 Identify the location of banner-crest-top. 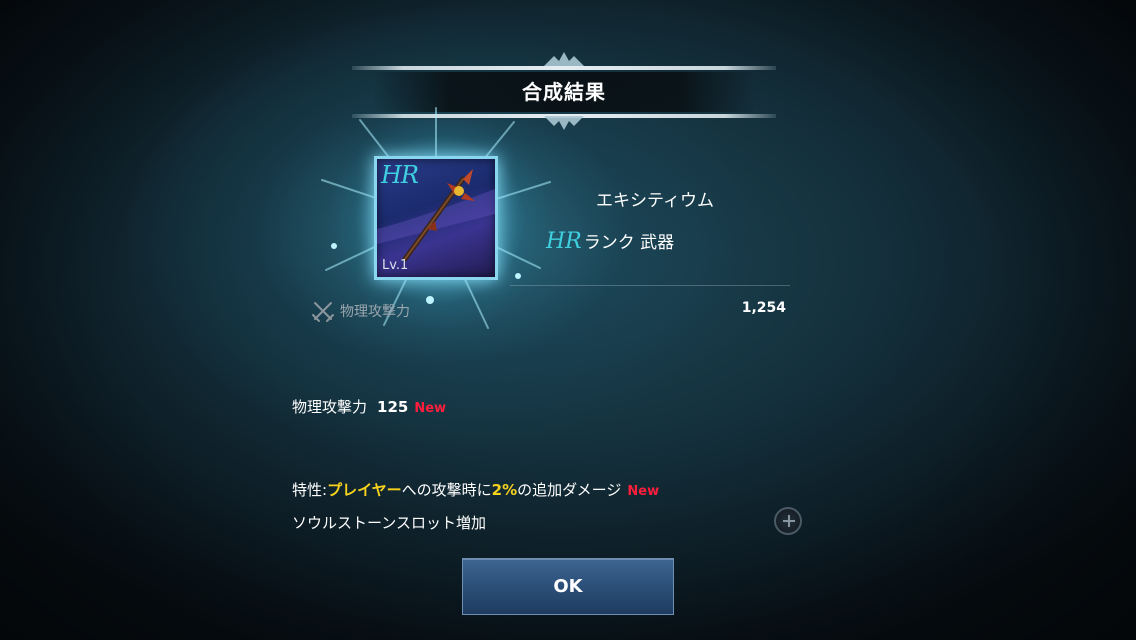
(564, 59).